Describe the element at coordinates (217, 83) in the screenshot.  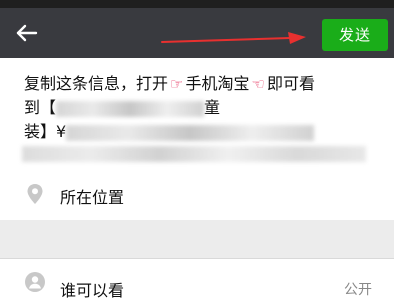
I see `post-app-name: 手机淘宝` at that location.